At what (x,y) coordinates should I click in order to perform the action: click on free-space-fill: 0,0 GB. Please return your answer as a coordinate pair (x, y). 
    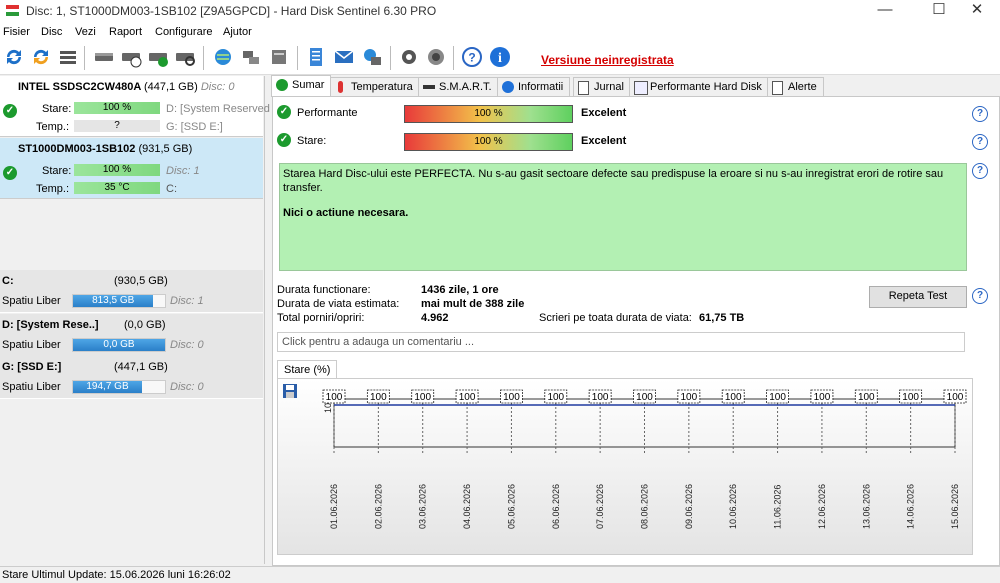
    Looking at the image, I should click on (119, 345).